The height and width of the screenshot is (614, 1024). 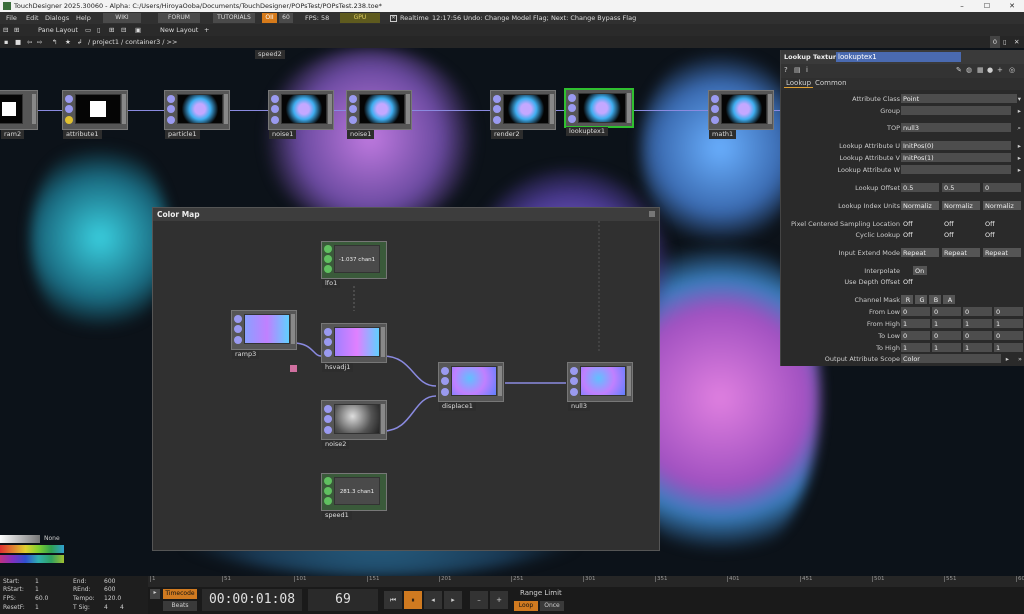 What do you see at coordinates (16, 30) in the screenshot?
I see `split-icon: ⊞` at bounding box center [16, 30].